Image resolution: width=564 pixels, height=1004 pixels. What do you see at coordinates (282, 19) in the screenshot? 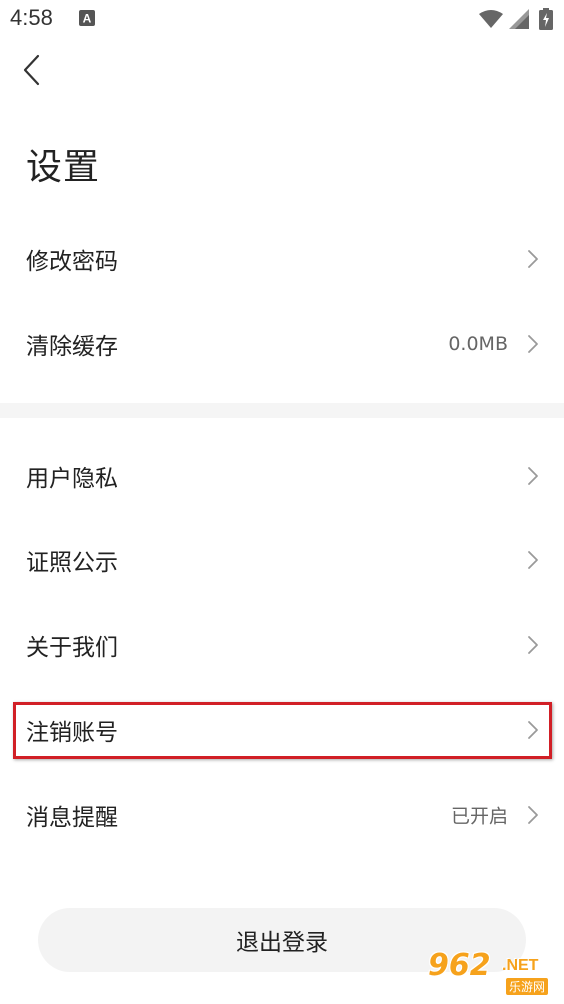
I see `status-bar: 4:58 A` at bounding box center [282, 19].